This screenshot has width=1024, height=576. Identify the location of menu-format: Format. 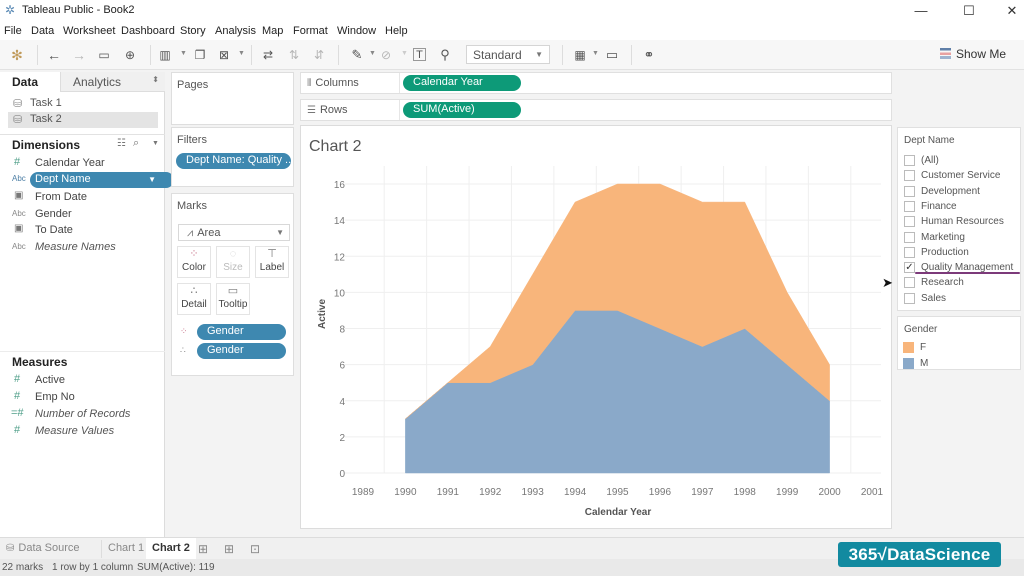
(310, 31).